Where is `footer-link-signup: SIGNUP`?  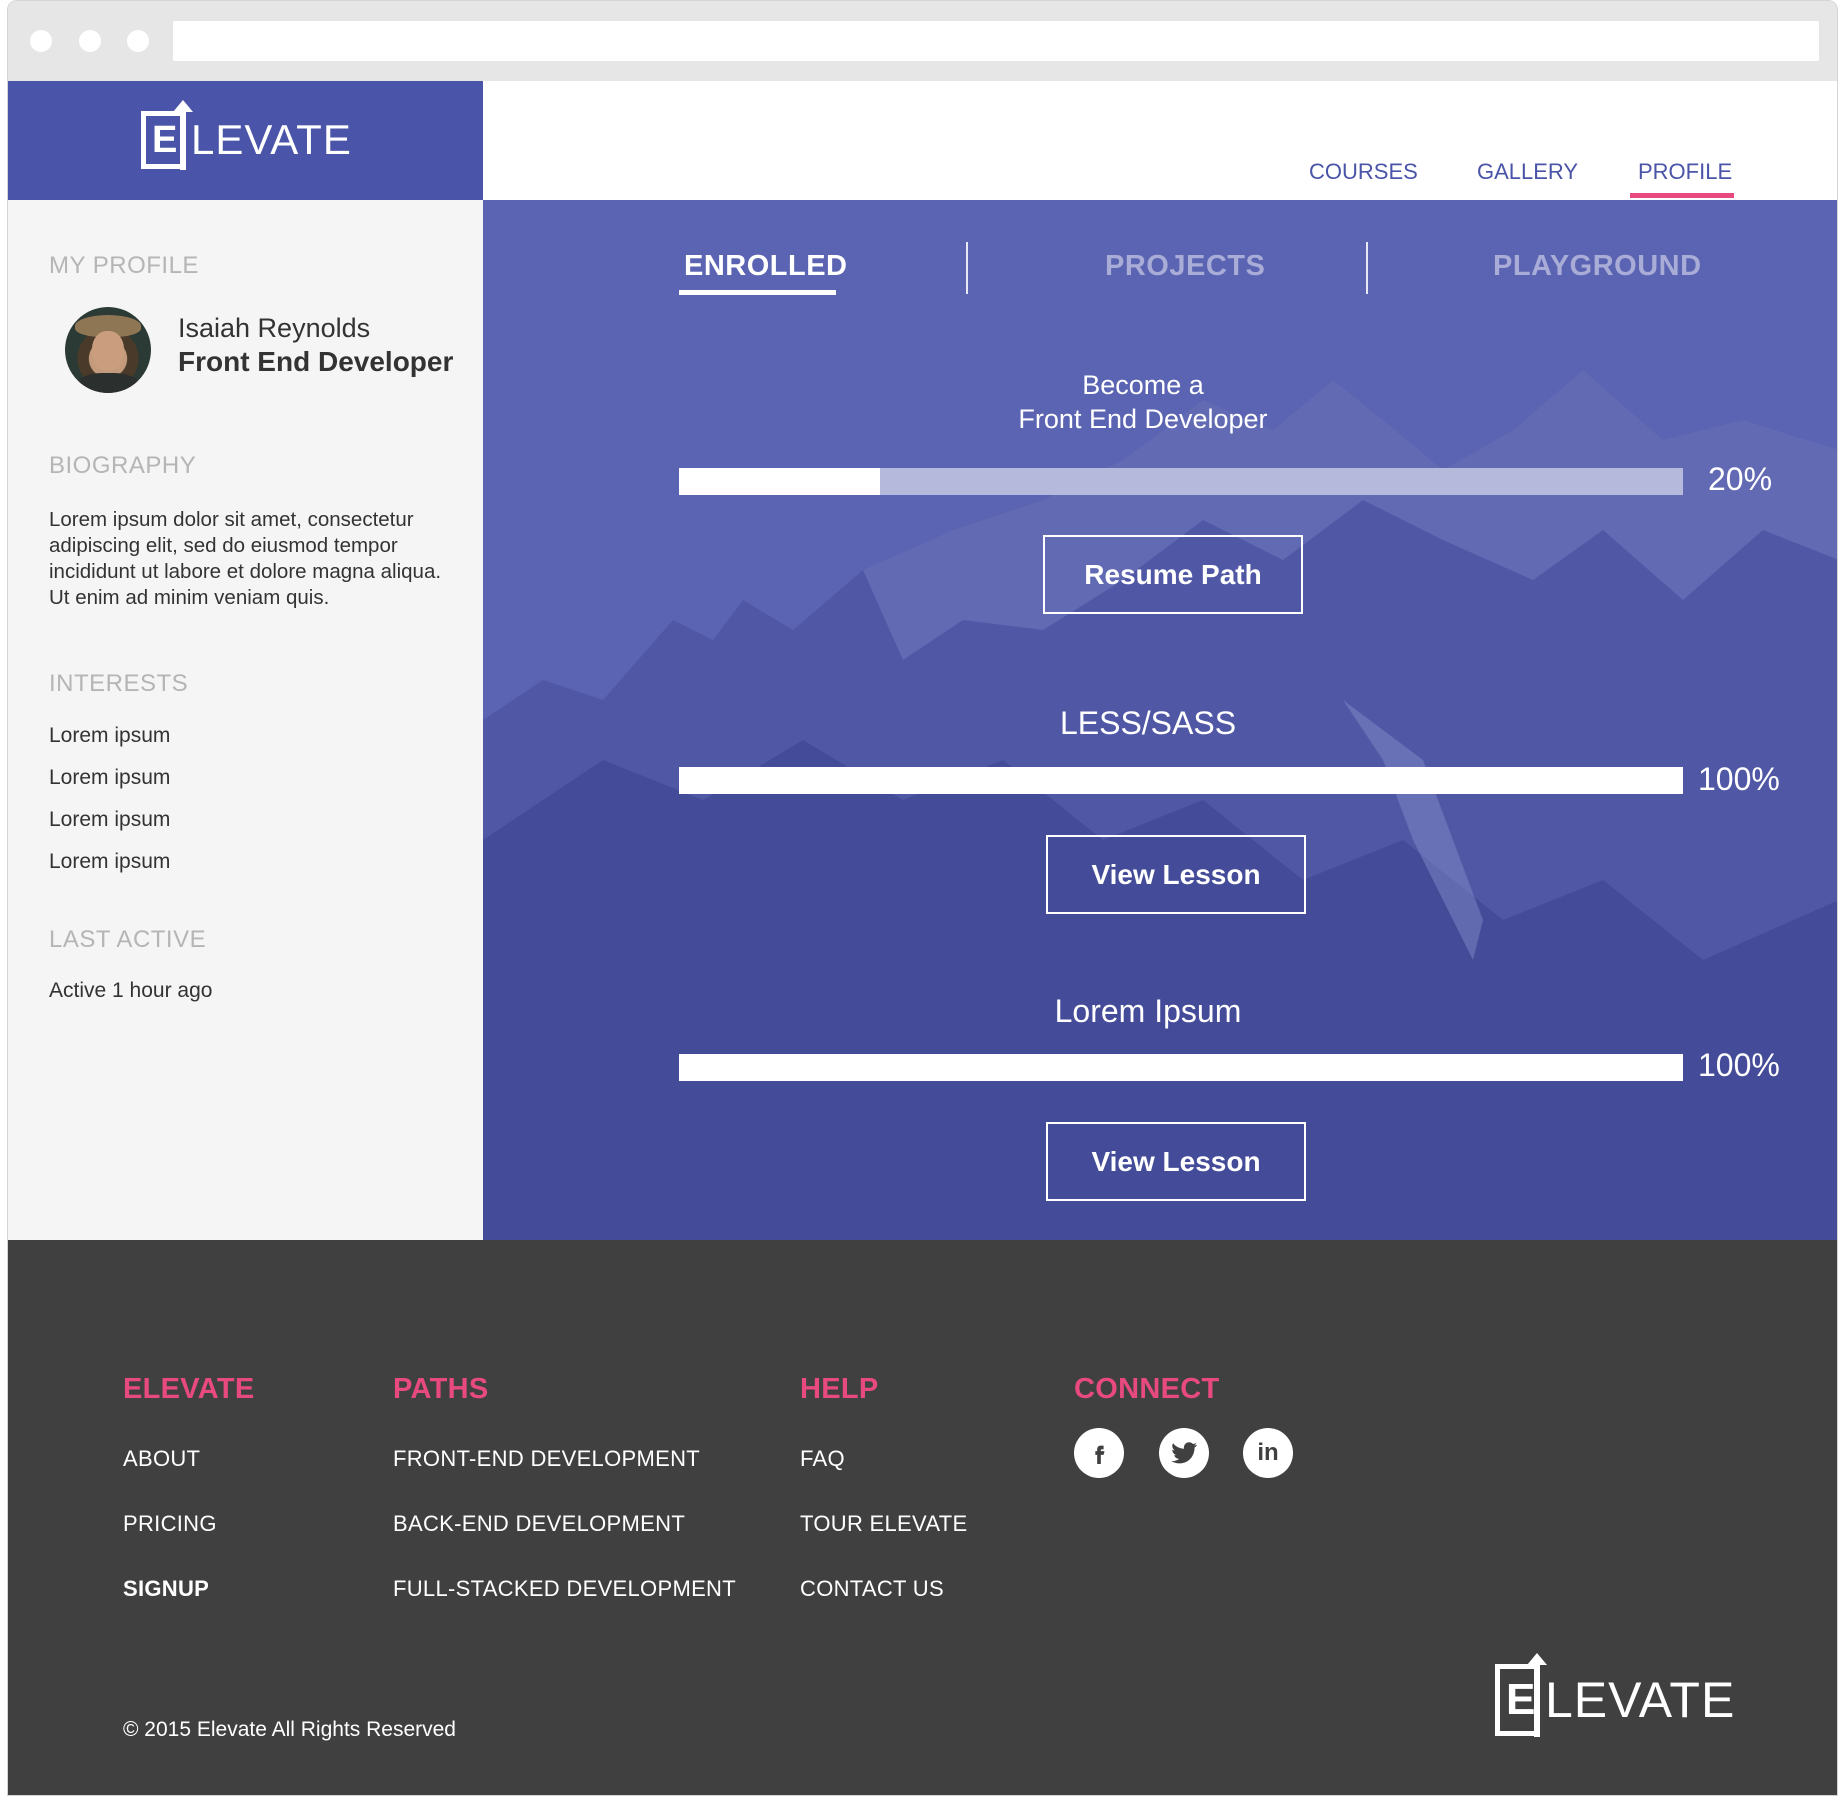 footer-link-signup: SIGNUP is located at coordinates (166, 1589).